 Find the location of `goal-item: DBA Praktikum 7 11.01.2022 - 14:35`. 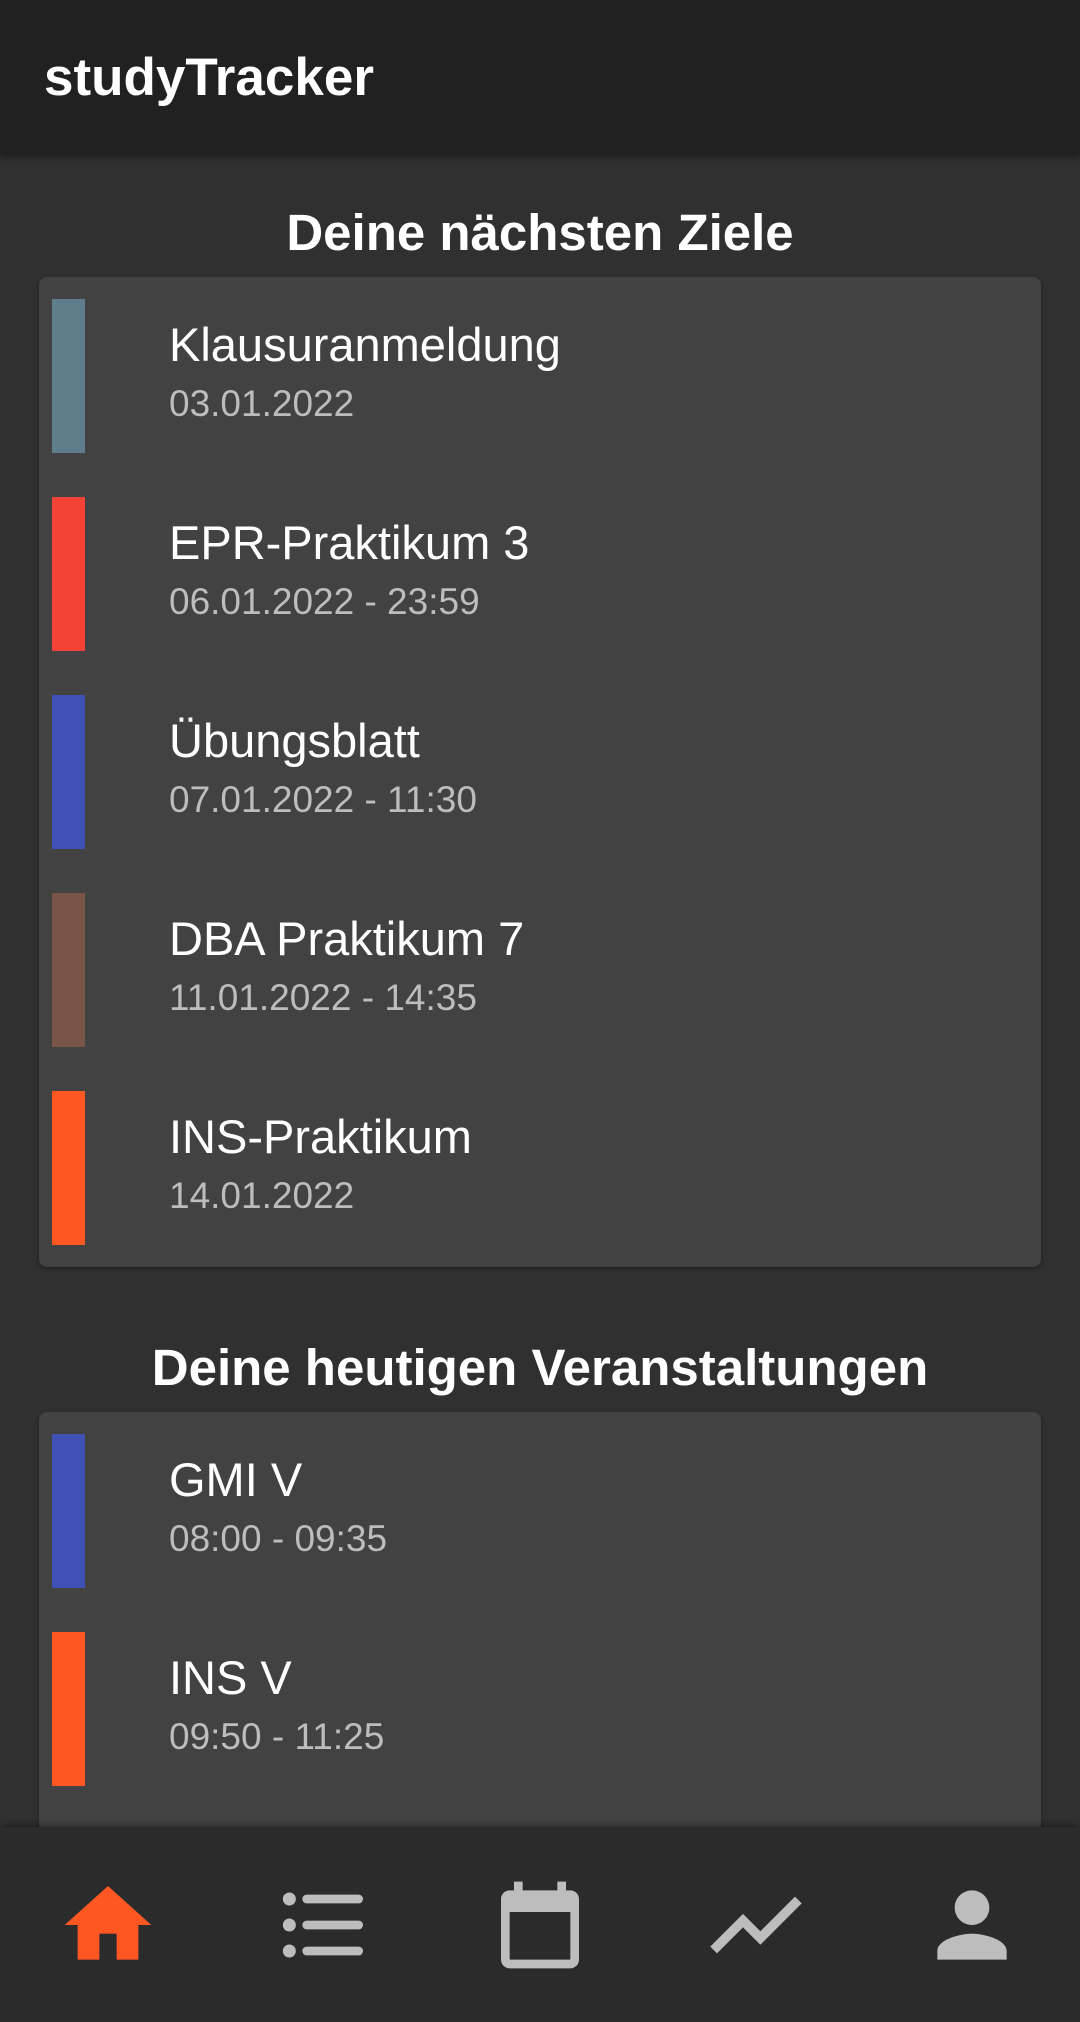

goal-item: DBA Praktikum 7 11.01.2022 - 14:35 is located at coordinates (540, 970).